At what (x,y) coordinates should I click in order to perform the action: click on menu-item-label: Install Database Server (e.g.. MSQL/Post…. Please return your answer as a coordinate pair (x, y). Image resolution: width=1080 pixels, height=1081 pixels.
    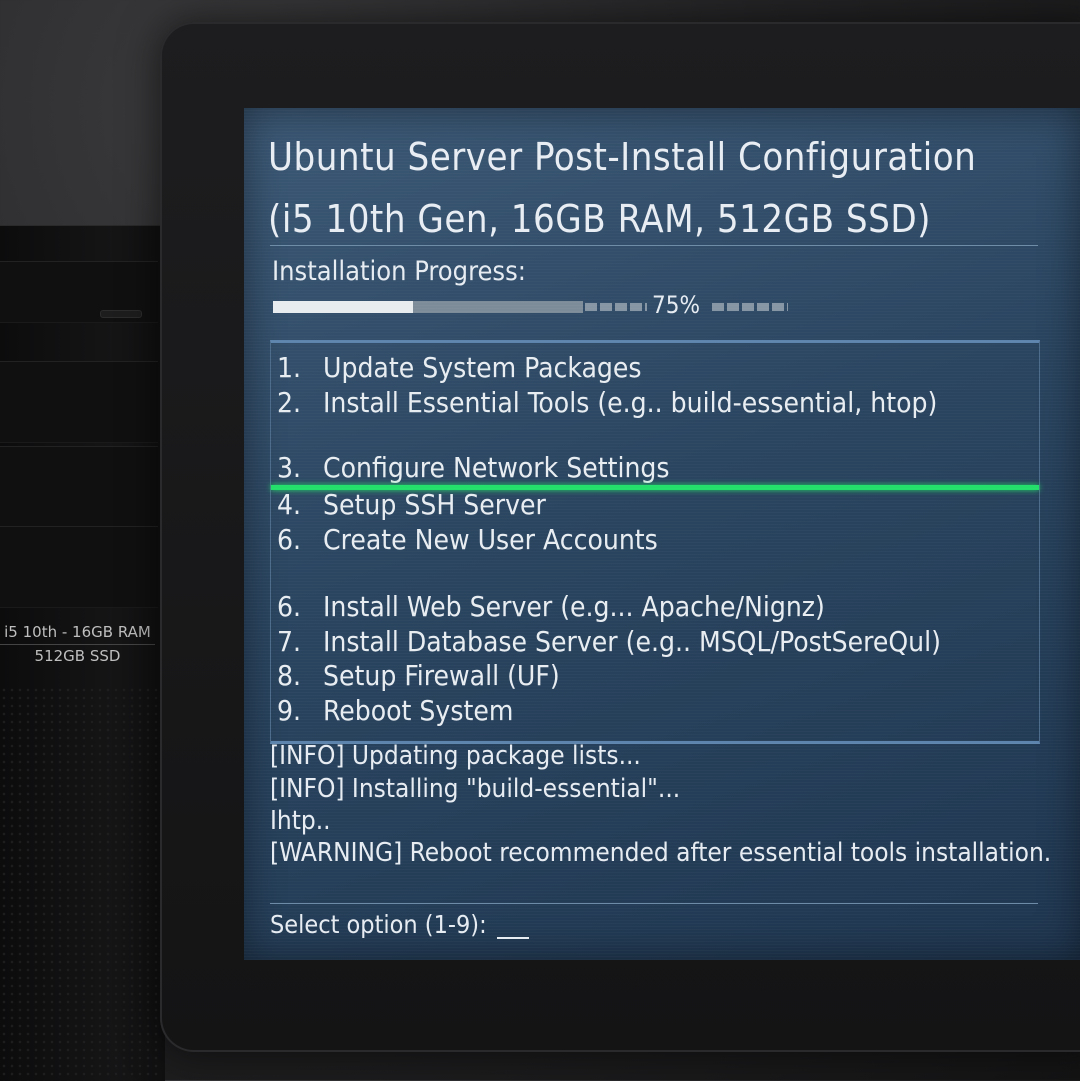
    Looking at the image, I should click on (632, 641).